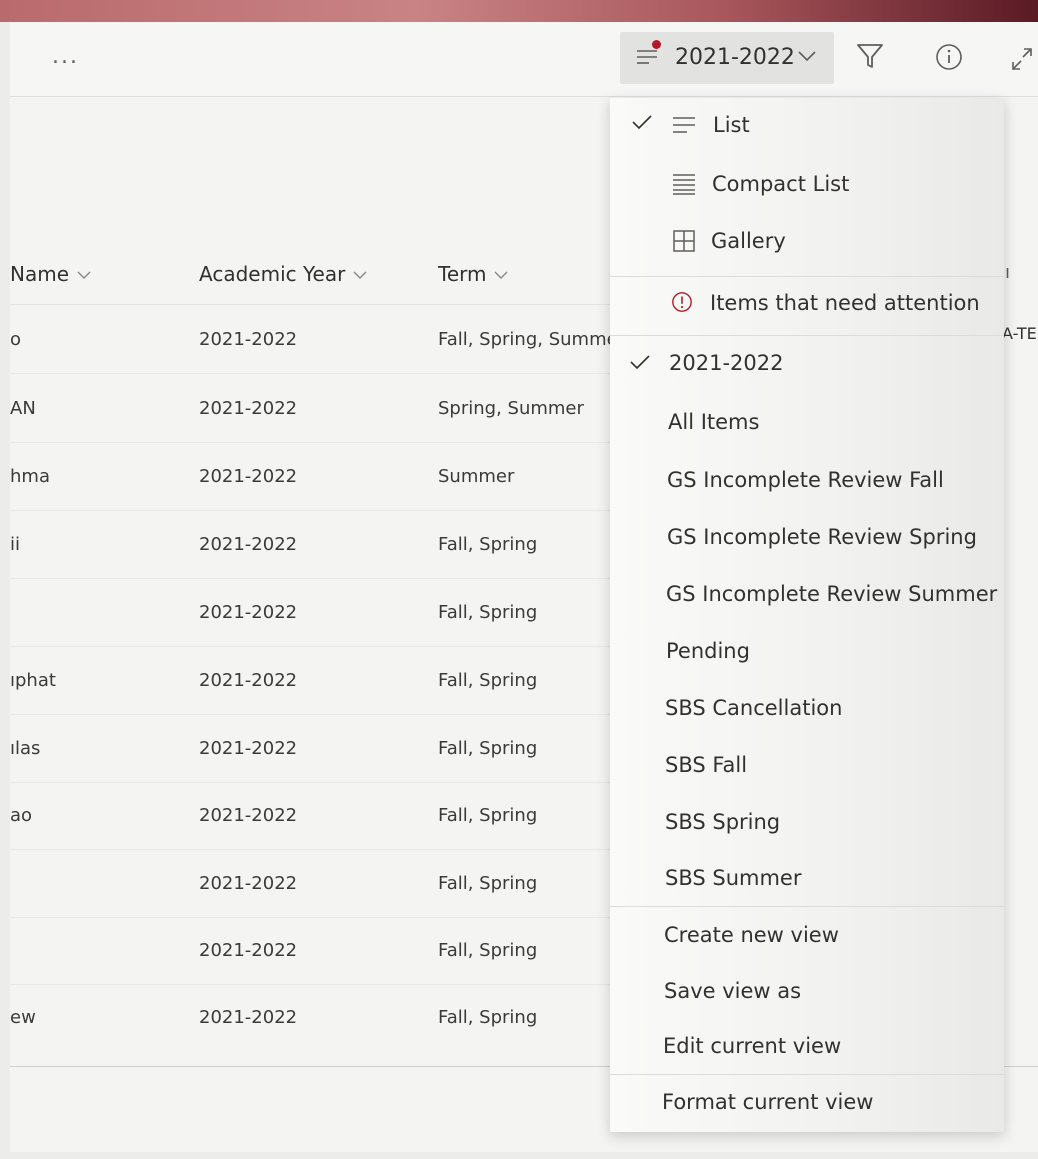  I want to click on menu-item-sbs-cancellation: SBS Cancellation, so click(807, 708).